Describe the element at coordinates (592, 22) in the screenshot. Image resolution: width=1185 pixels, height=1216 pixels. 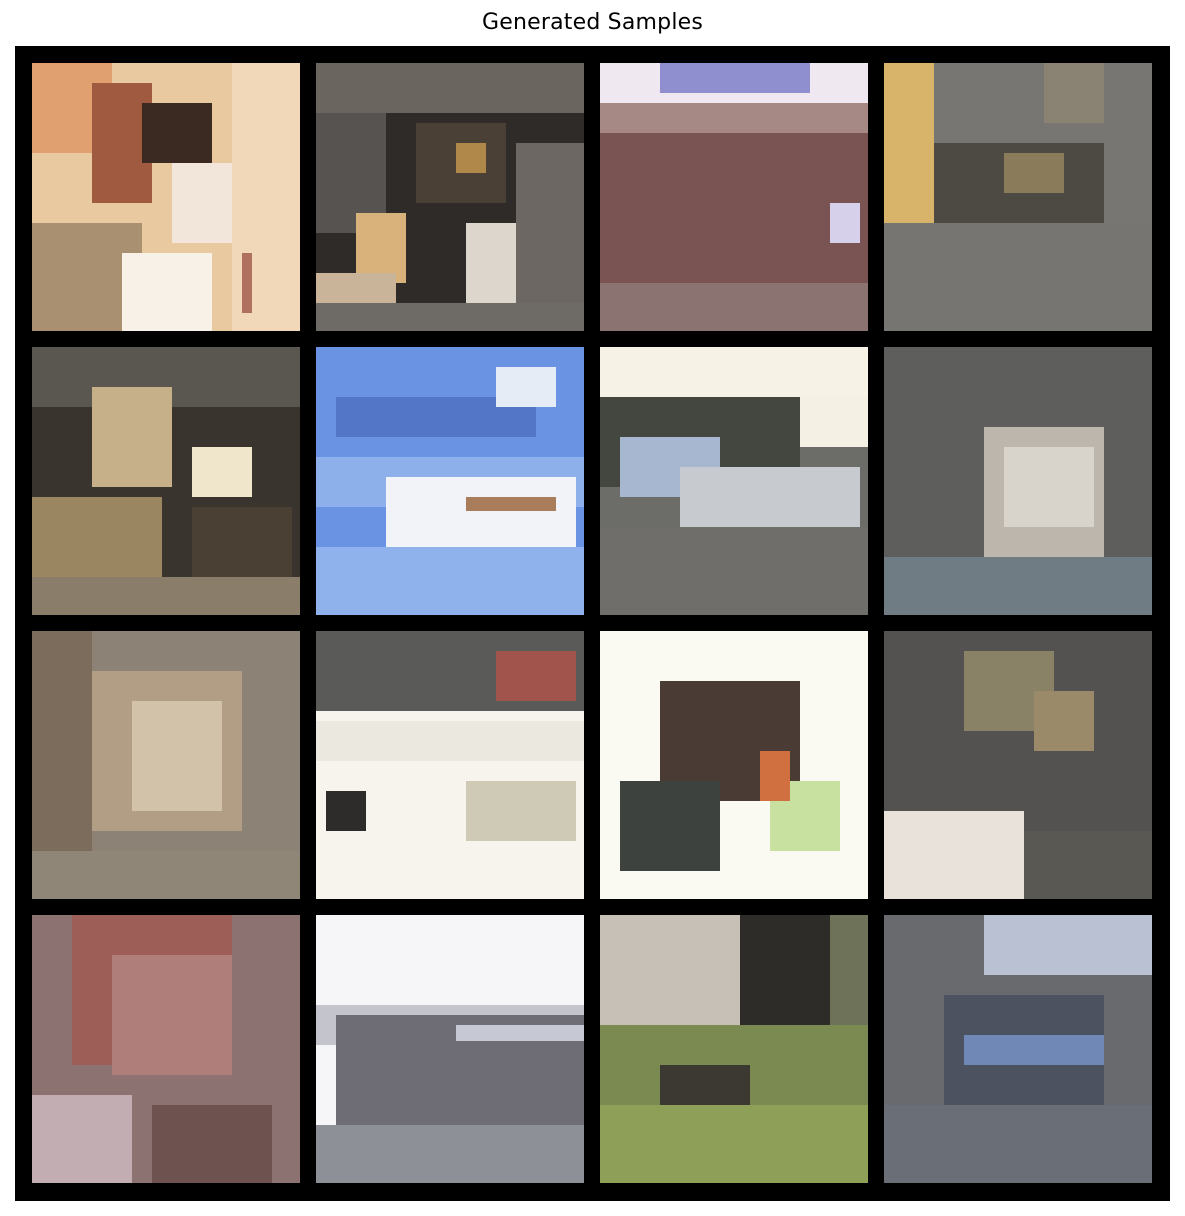
I see `figure-title: Generated Samples` at that location.